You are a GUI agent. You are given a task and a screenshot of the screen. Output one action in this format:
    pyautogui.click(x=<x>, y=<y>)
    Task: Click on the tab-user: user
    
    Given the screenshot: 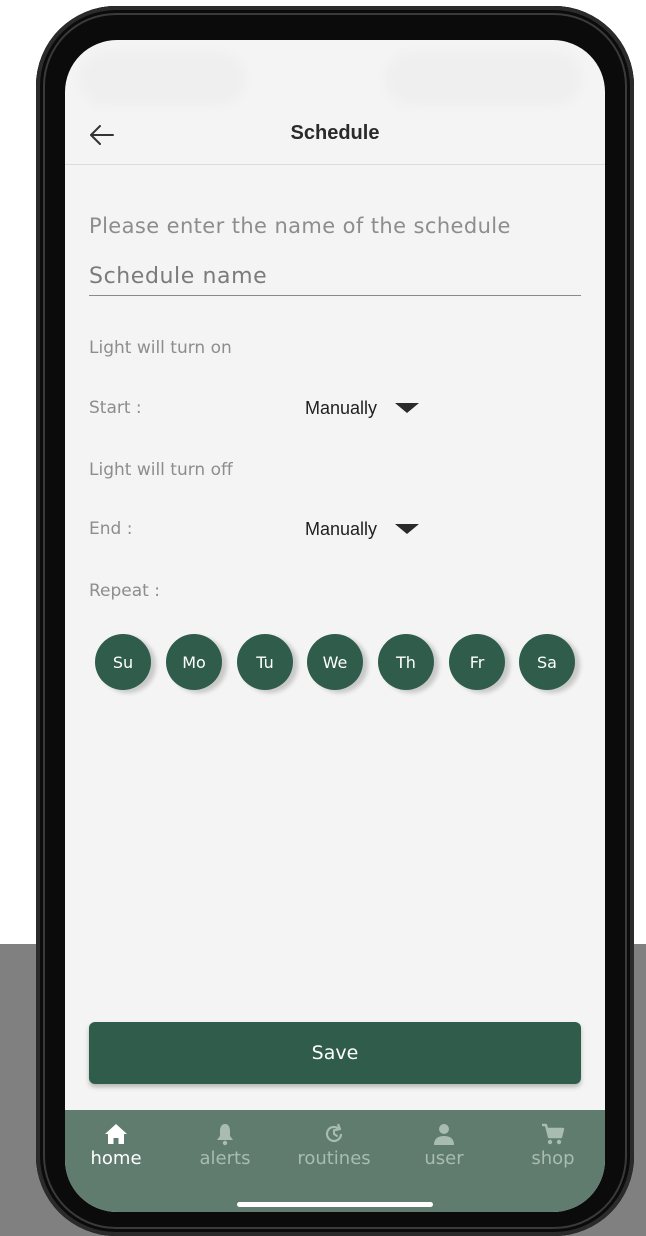 What is the action you would take?
    pyautogui.click(x=444, y=1145)
    